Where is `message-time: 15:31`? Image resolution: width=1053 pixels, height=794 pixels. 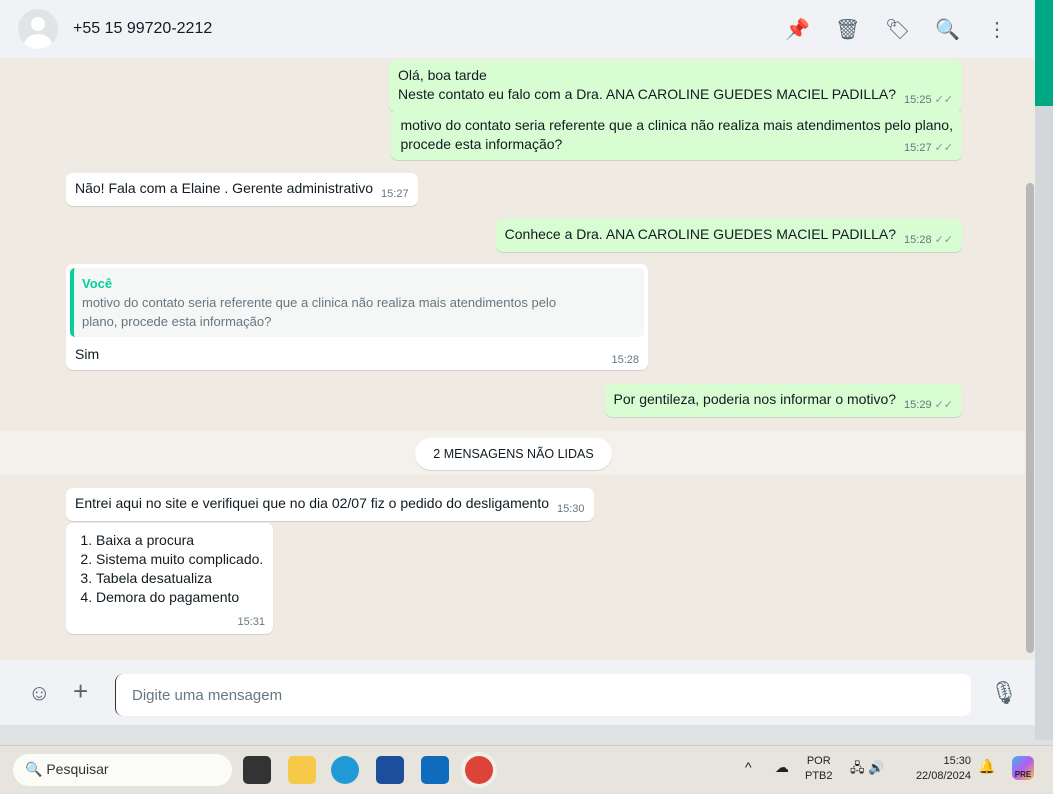 message-time: 15:31 is located at coordinates (251, 622).